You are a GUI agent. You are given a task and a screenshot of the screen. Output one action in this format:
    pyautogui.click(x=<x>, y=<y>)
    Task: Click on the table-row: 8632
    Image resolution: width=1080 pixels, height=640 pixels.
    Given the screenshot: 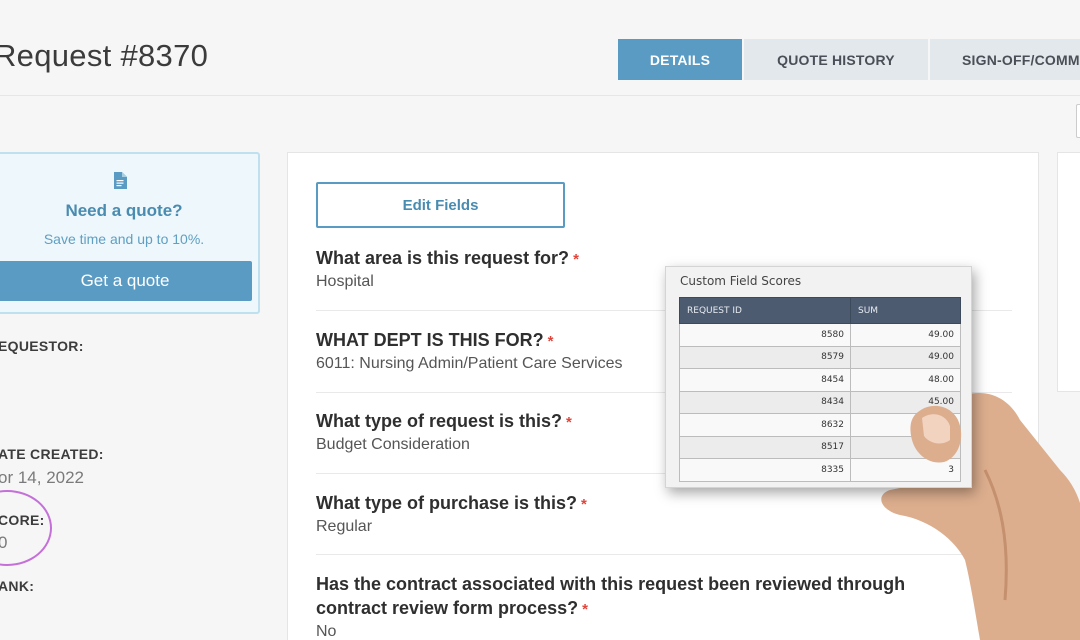 What is the action you would take?
    pyautogui.click(x=820, y=425)
    